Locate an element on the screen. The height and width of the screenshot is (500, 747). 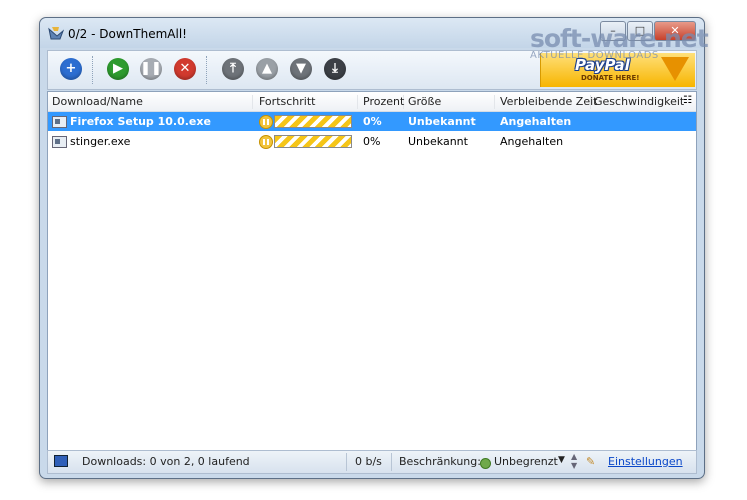
column-header-speed: Geschwindigkeit is located at coordinates (639, 102).